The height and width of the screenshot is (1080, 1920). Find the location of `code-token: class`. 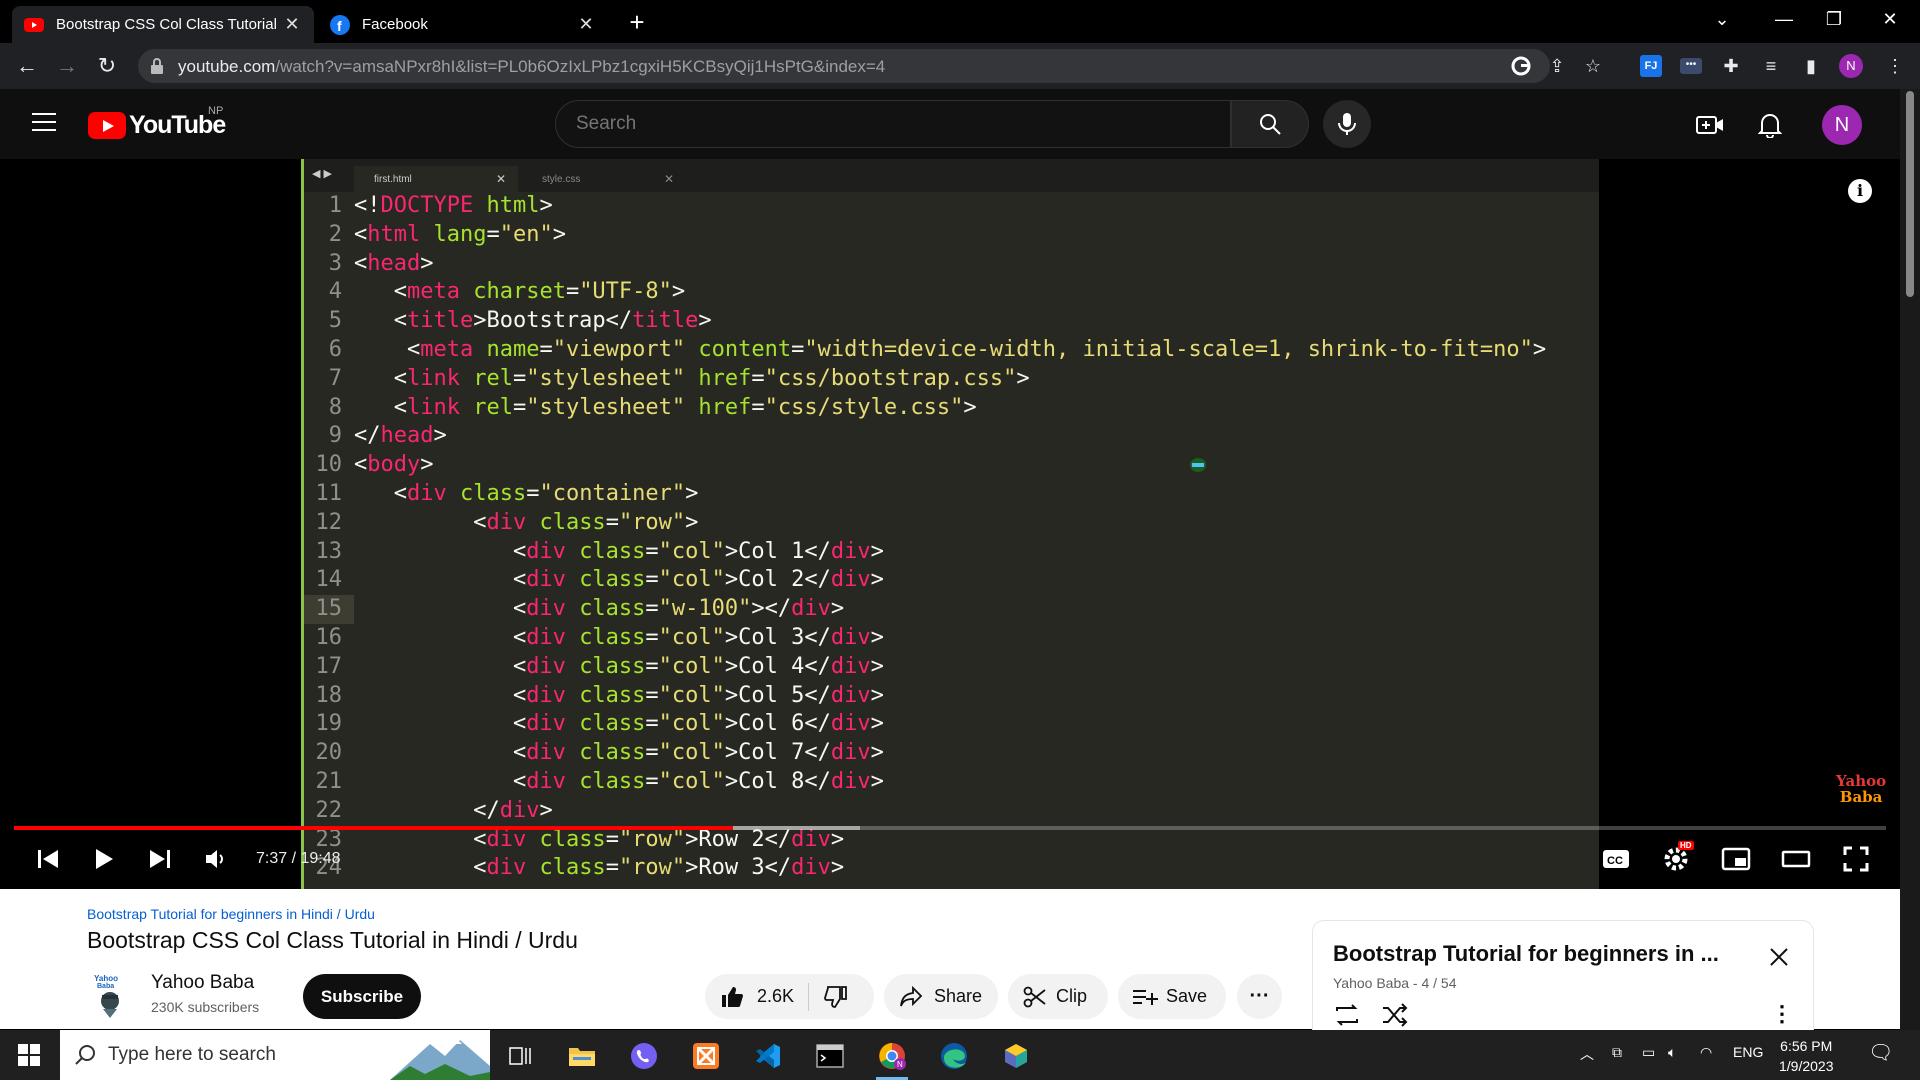

code-token: class is located at coordinates (612, 666).